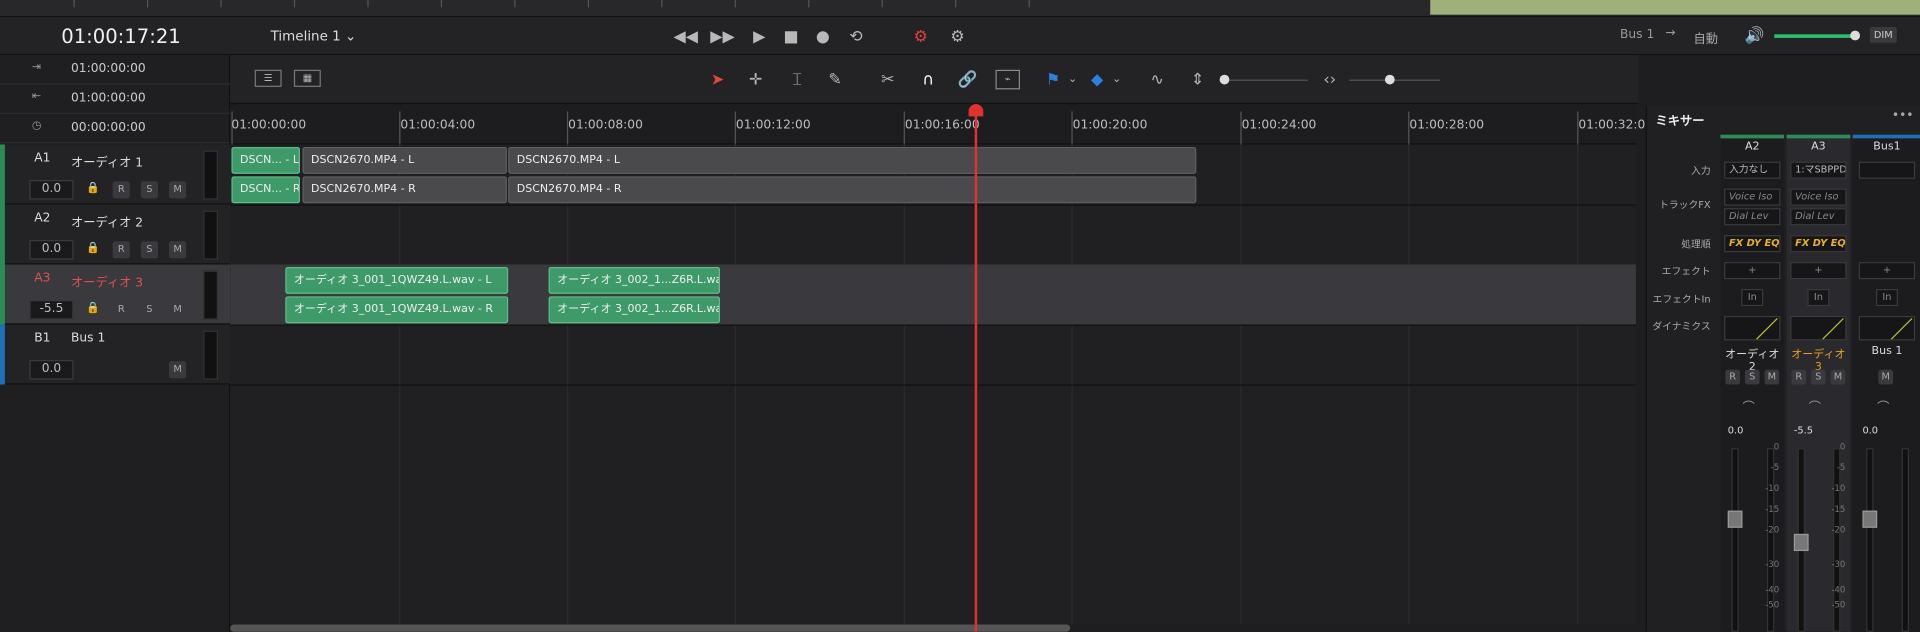 This screenshot has height=632, width=1920. What do you see at coordinates (266, 160) in the screenshot?
I see `clip: DSCN... - L` at bounding box center [266, 160].